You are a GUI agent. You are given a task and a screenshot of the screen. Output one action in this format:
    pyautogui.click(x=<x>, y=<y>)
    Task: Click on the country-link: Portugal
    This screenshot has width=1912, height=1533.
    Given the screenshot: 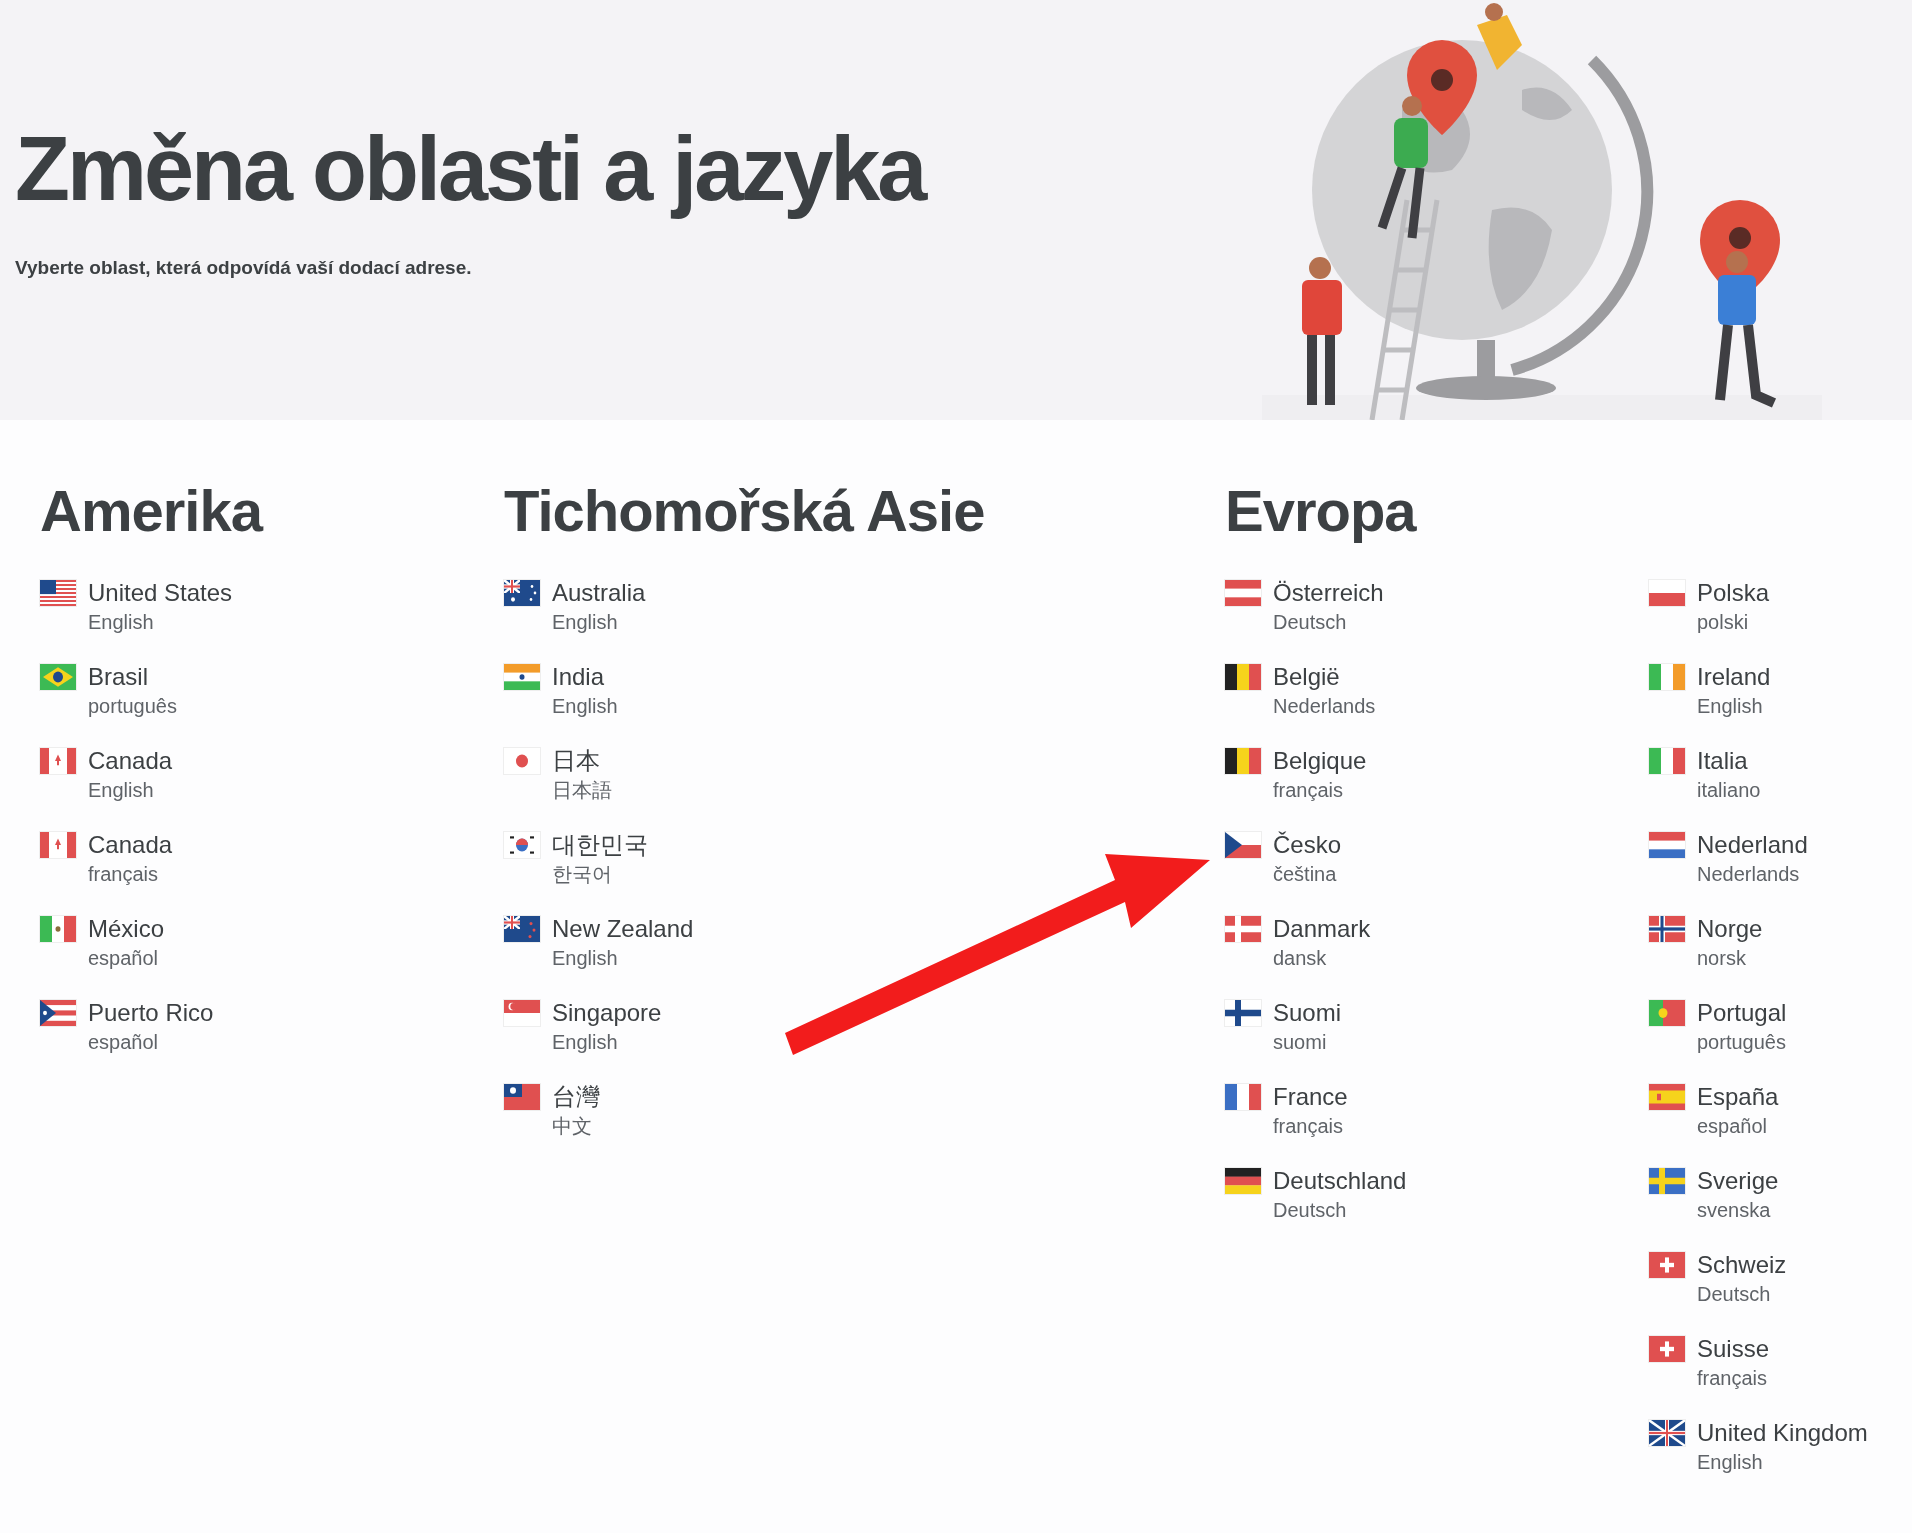 What is the action you would take?
    pyautogui.click(x=1742, y=1013)
    